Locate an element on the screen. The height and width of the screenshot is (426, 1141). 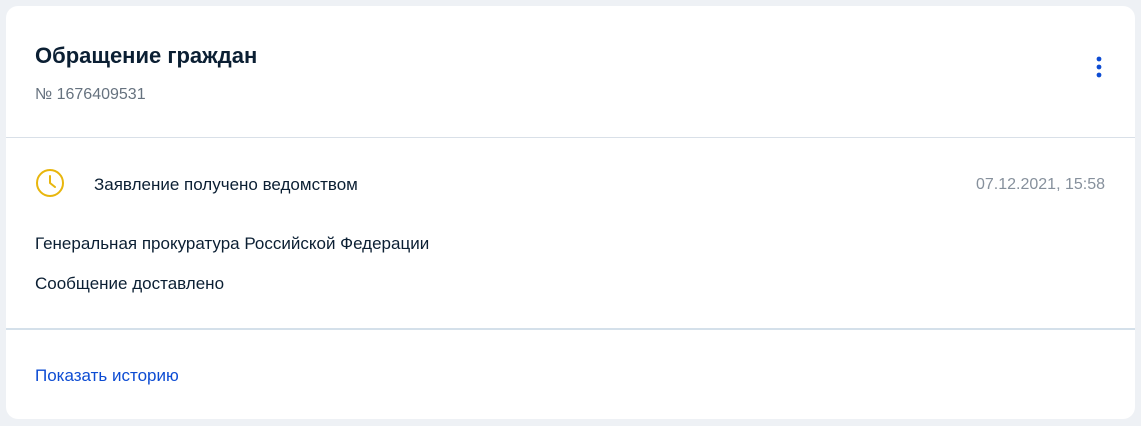
status-text: Заявление получено ведомством is located at coordinates (226, 184).